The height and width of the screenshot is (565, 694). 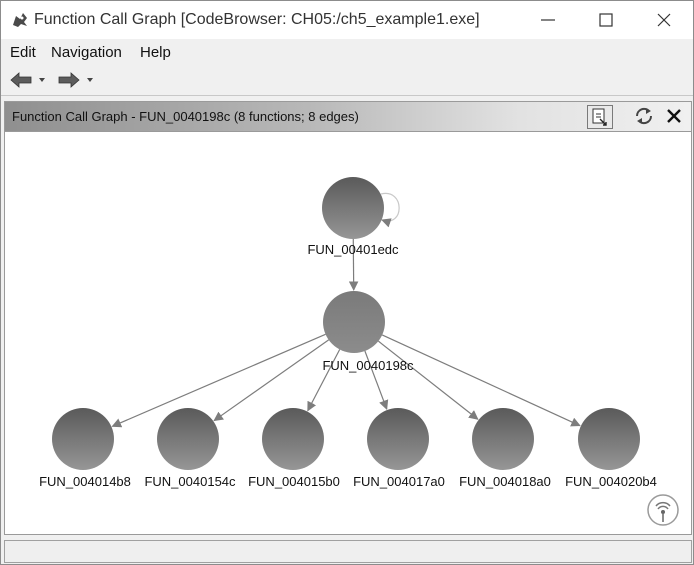 I want to click on refresh-button, so click(x=644, y=116).